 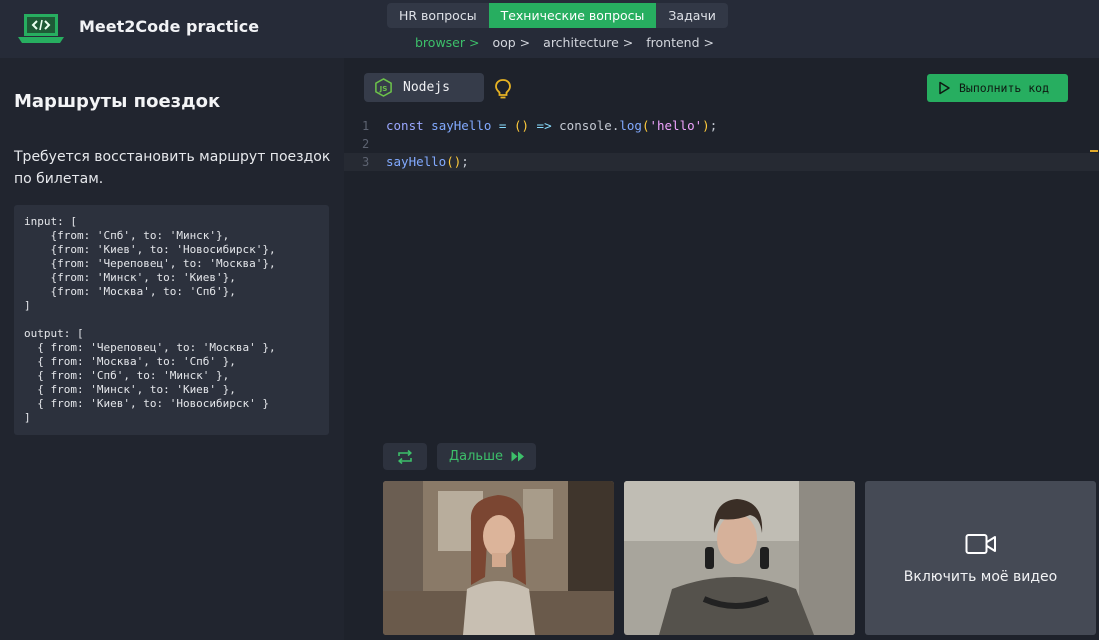 What do you see at coordinates (117, 101) in the screenshot?
I see `task-title: Маршруты поездок` at bounding box center [117, 101].